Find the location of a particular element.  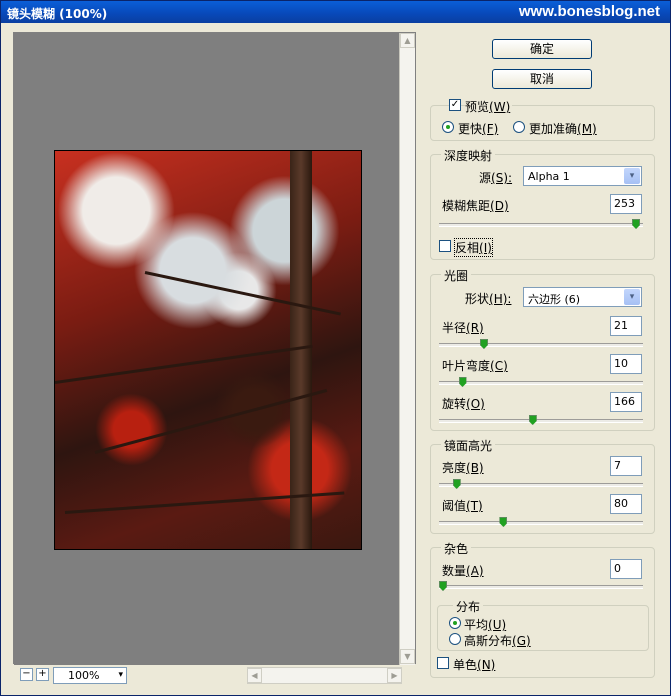

cancel-button: 取消 is located at coordinates (542, 79).